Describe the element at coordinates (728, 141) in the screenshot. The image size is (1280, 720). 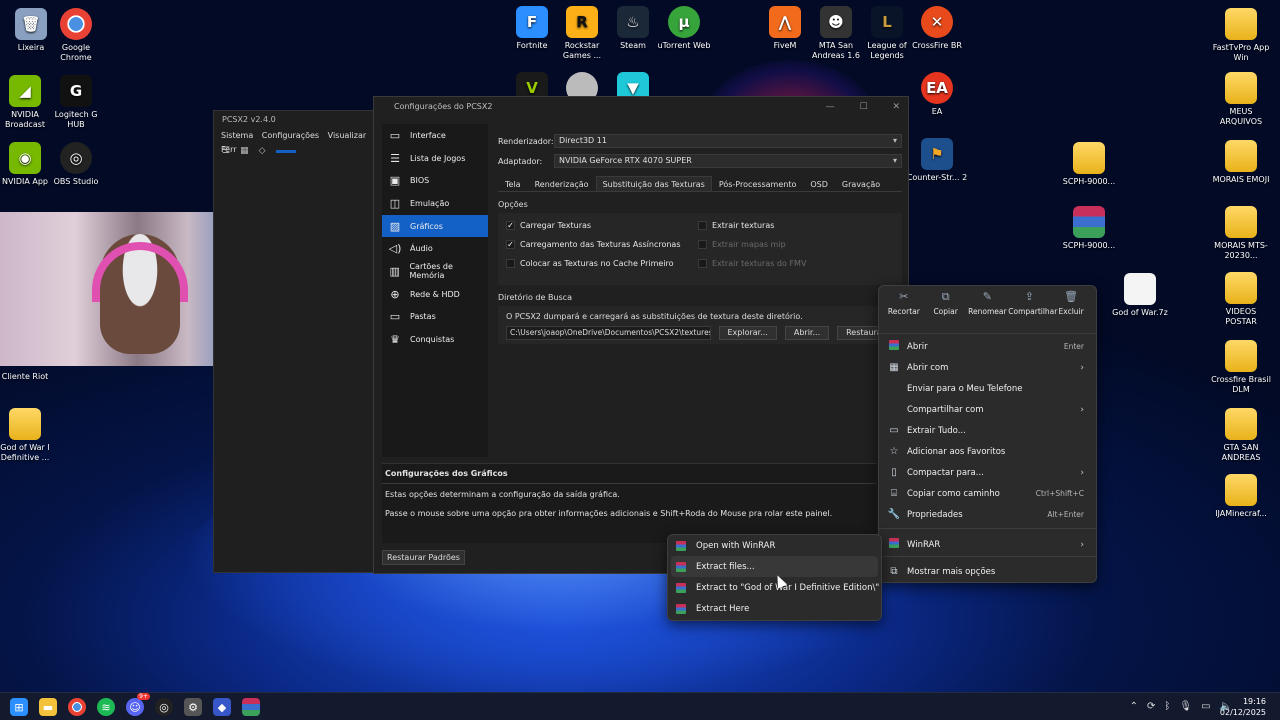
I see `renderer-select: Direct3D 11` at that location.